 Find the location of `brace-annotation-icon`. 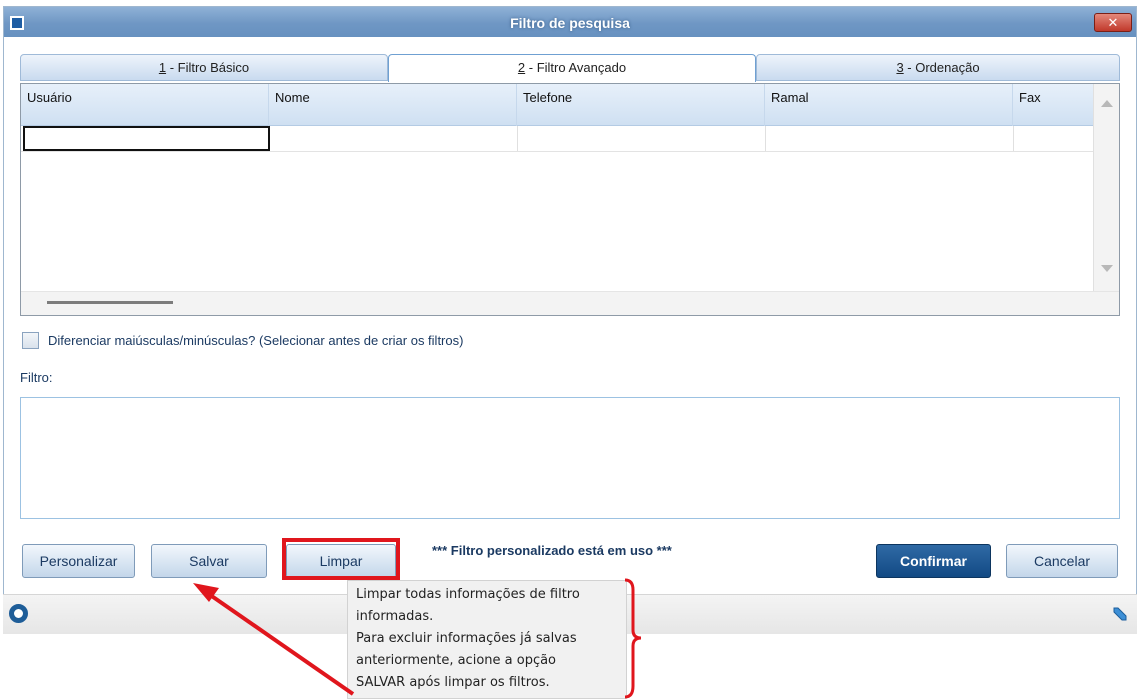

brace-annotation-icon is located at coordinates (633, 638).